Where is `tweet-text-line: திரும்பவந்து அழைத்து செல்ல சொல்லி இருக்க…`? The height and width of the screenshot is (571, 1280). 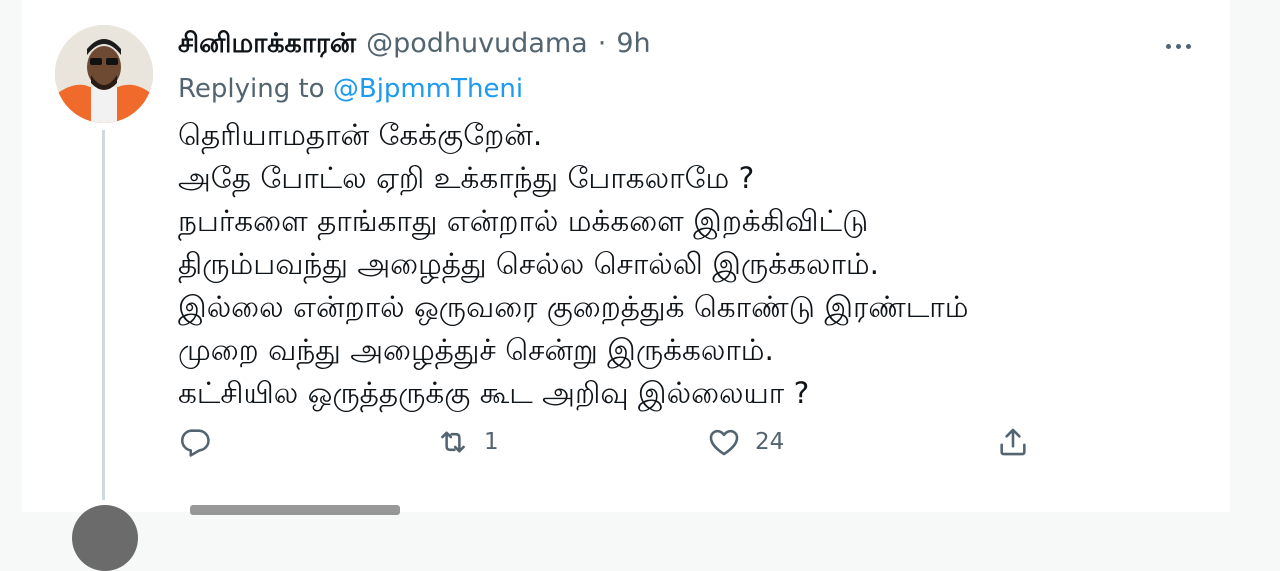
tweet-text-line: திரும்பவந்து அழைத்து செல்ல சொல்லி இருக்க… is located at coordinates (528, 264).